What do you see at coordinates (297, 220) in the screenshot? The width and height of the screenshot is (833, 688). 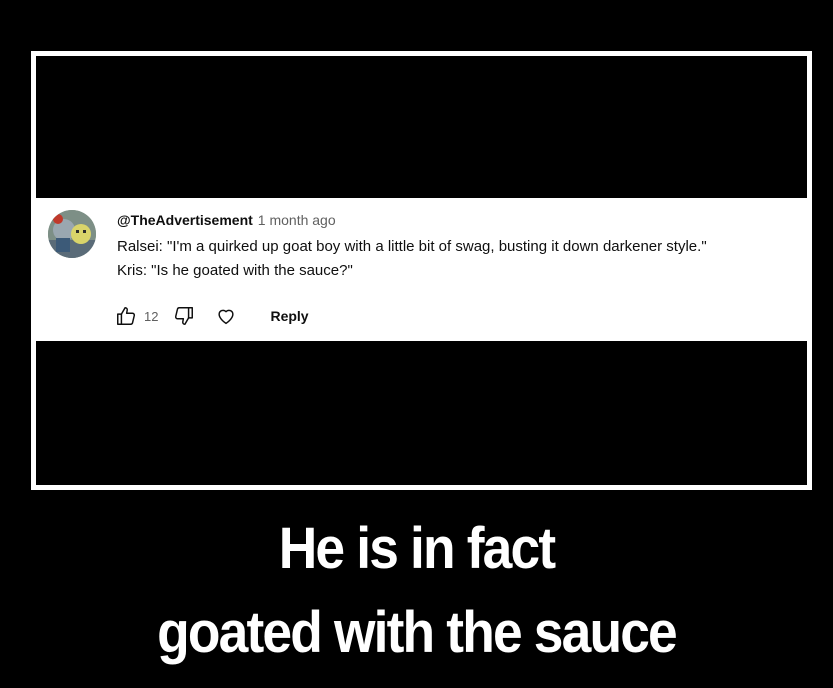 I see `comment-timestamp: 1 month ago` at bounding box center [297, 220].